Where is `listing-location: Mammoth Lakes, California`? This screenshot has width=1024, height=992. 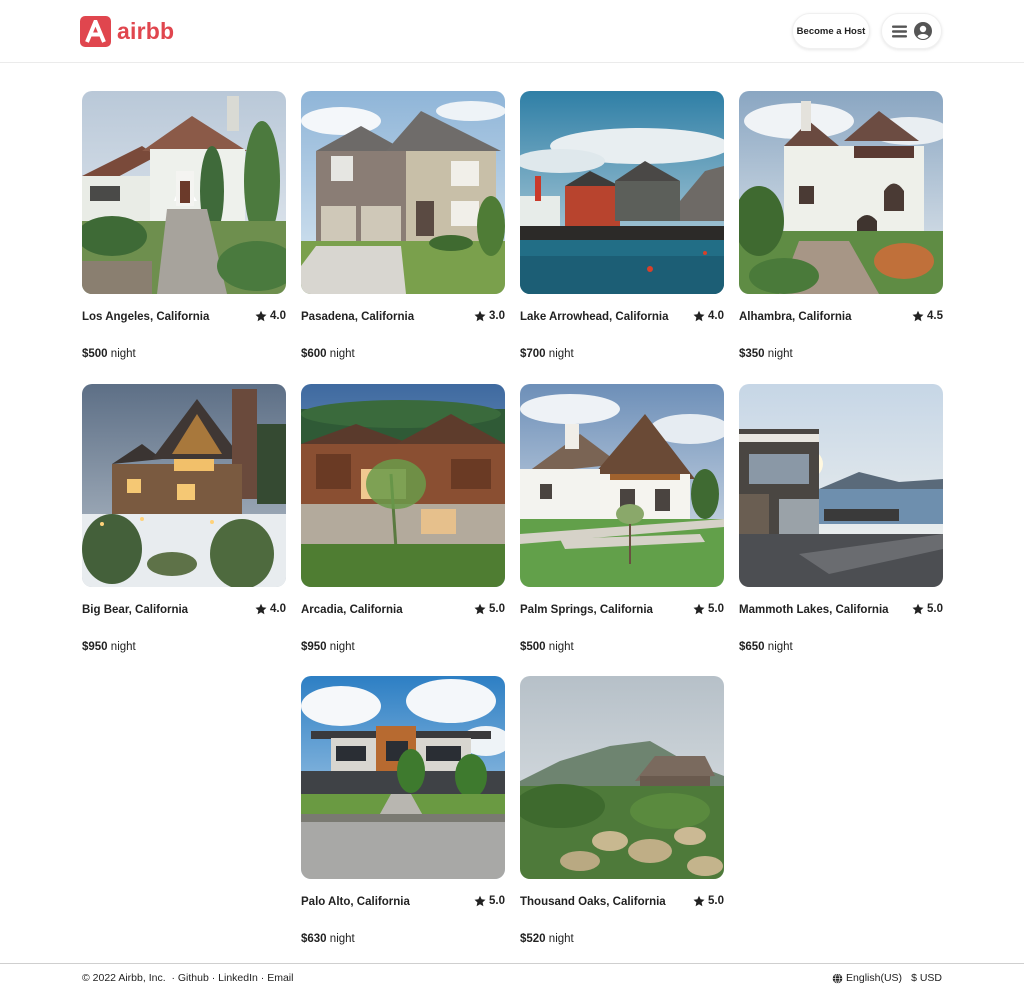
listing-location: Mammoth Lakes, California is located at coordinates (814, 610).